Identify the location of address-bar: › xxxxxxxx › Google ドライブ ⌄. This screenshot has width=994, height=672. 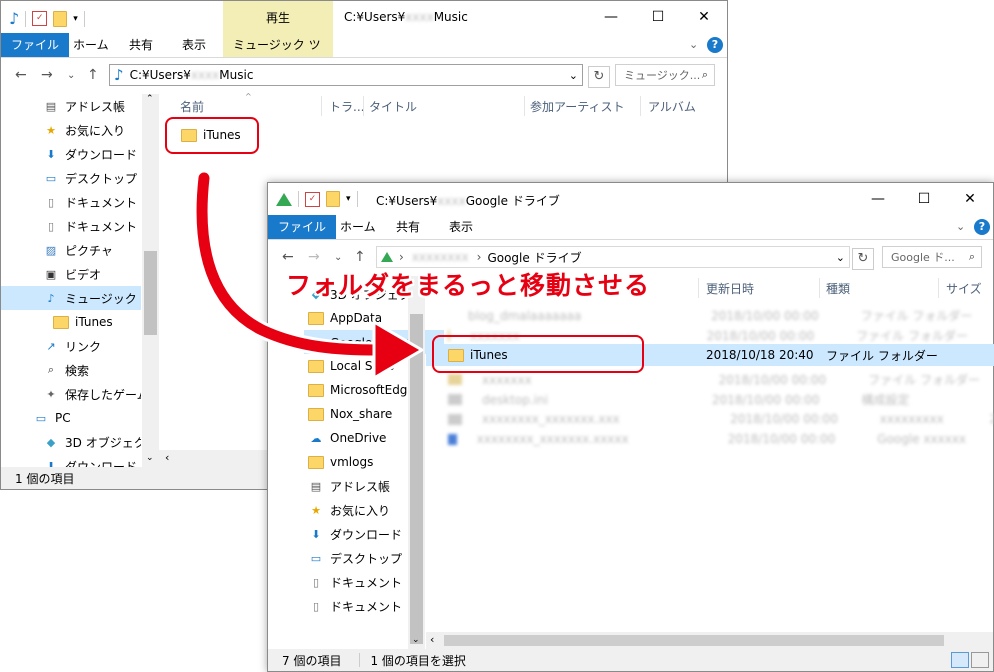
(613, 257).